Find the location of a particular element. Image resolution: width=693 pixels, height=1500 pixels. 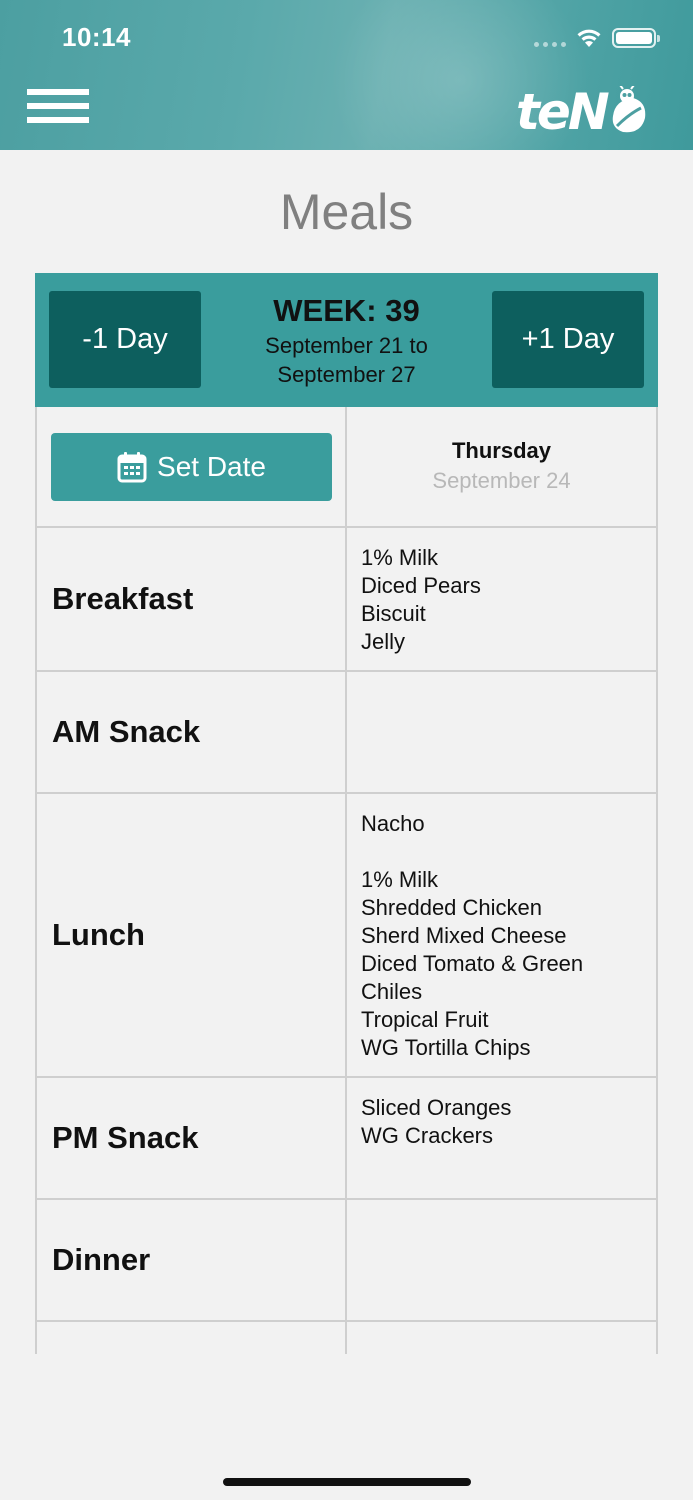

week-label: WEEK: 39 is located at coordinates (346, 310).